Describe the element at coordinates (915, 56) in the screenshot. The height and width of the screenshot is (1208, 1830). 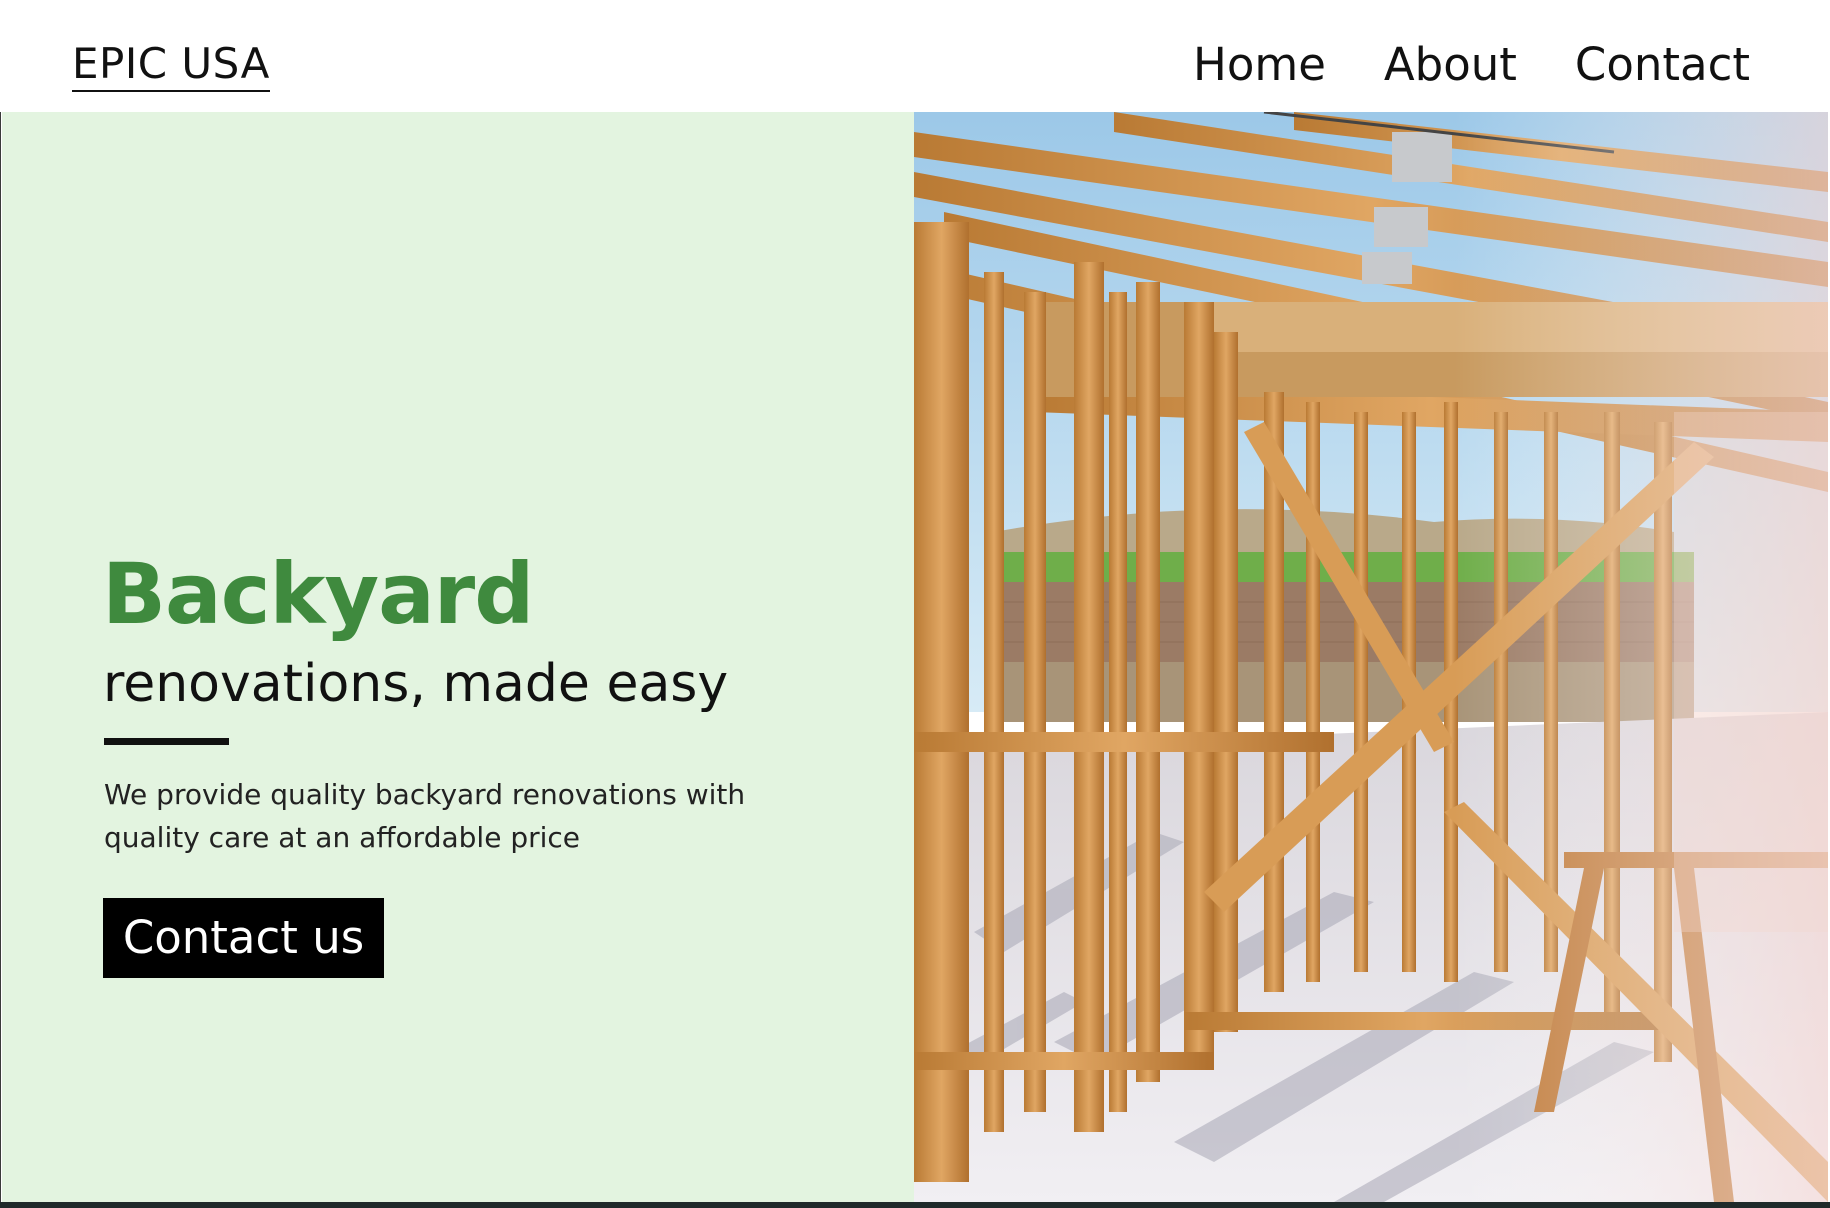
I see `top-navbar: EPIC USA Home About Contact` at that location.